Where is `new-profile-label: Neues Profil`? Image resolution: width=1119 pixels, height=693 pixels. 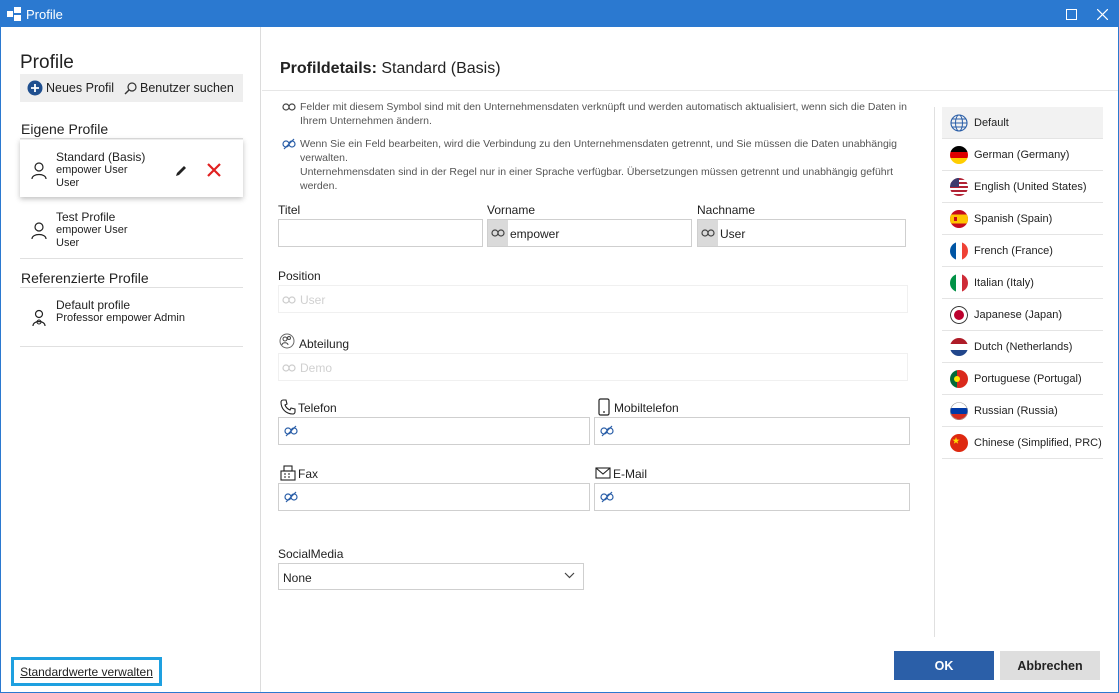
new-profile-label: Neues Profil is located at coordinates (80, 88).